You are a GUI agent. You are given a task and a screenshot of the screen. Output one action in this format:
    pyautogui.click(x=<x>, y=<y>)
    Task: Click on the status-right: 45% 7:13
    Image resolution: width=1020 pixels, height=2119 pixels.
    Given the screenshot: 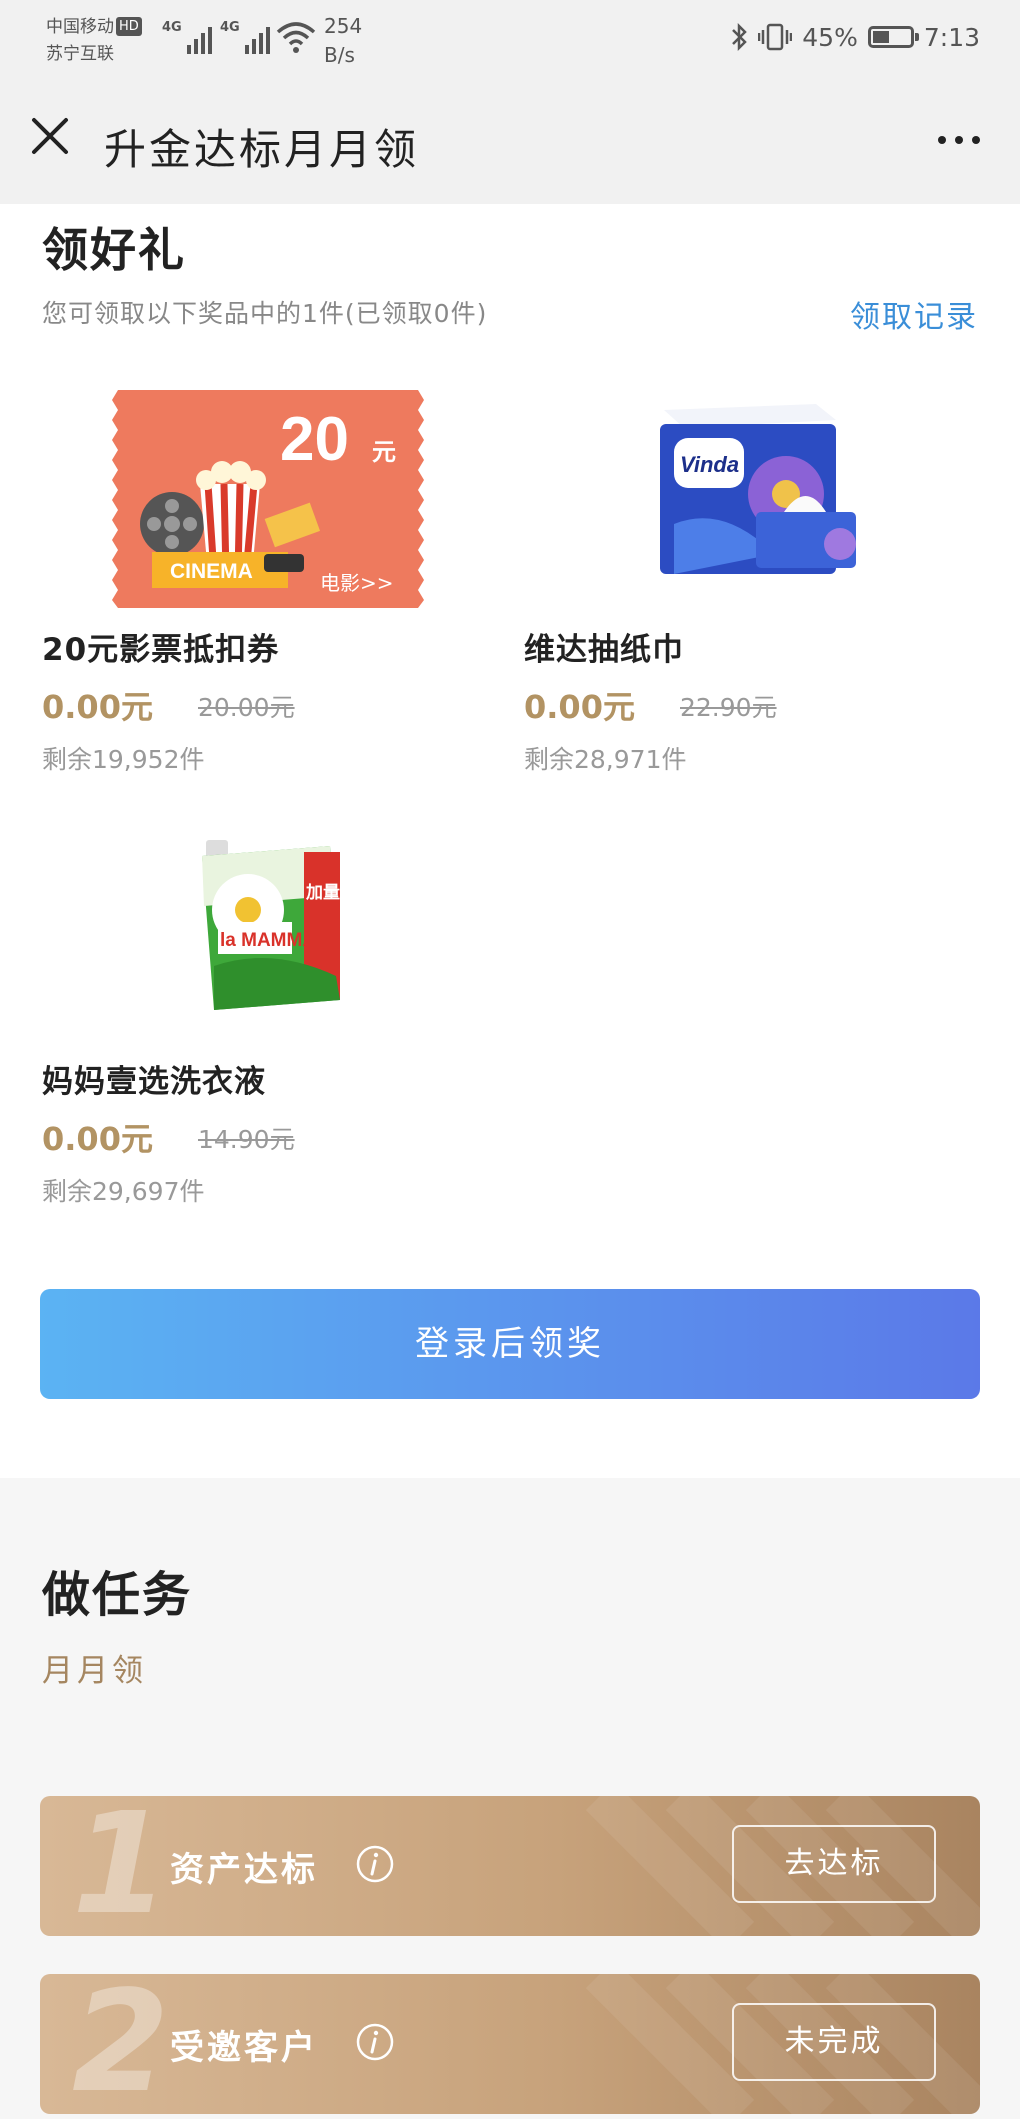 What is the action you would take?
    pyautogui.click(x=855, y=37)
    